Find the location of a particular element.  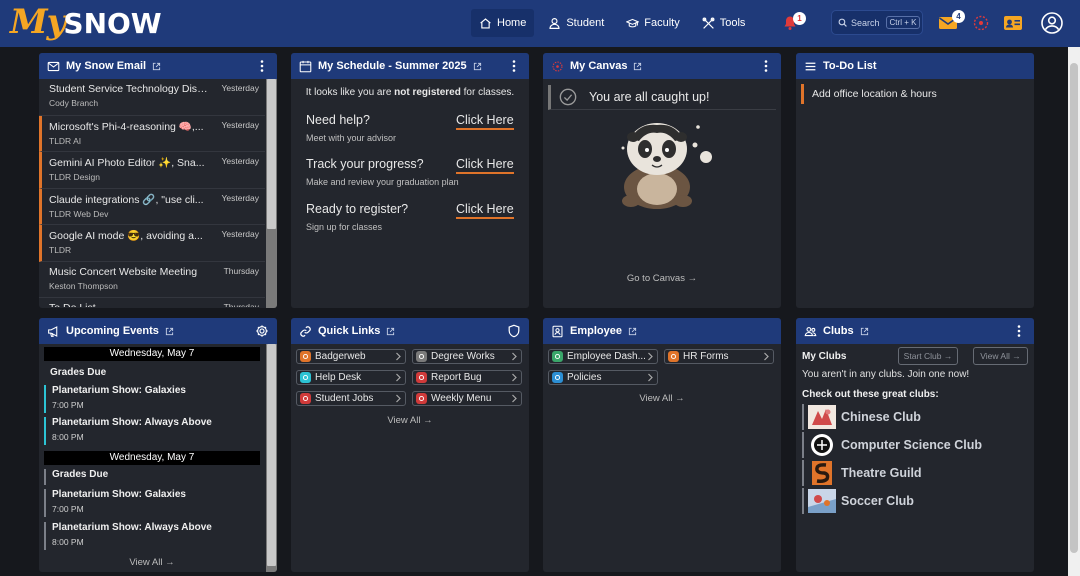

employee-view-all-link: View All → is located at coordinates (662, 398).